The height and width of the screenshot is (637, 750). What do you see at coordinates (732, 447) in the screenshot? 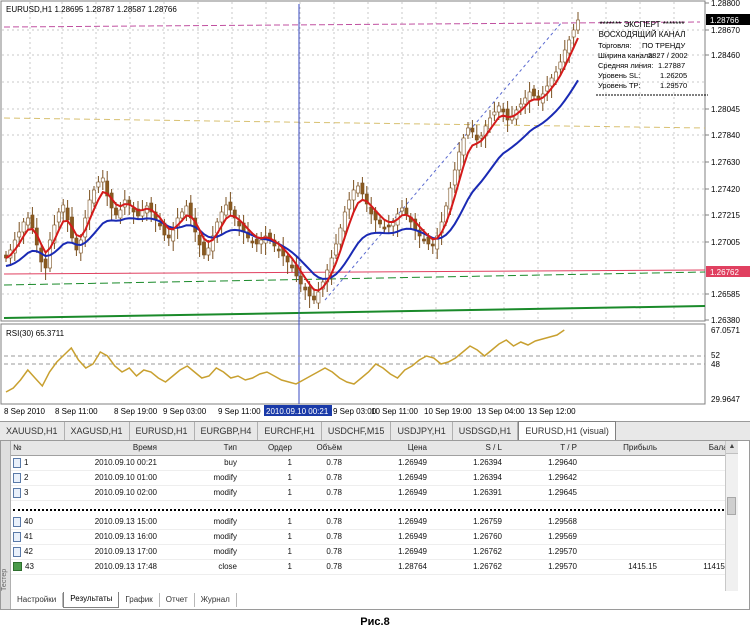
I see `scroll-up-icon: ▲` at bounding box center [732, 447].